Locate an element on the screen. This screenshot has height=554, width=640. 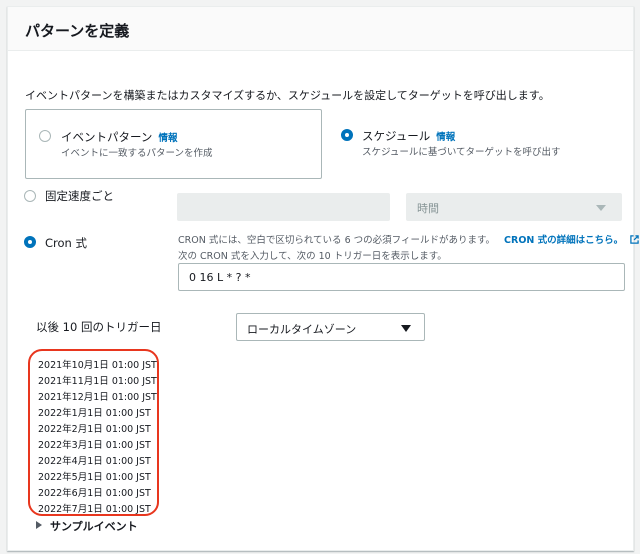
rate-unit-select: 時間 is located at coordinates (514, 207).